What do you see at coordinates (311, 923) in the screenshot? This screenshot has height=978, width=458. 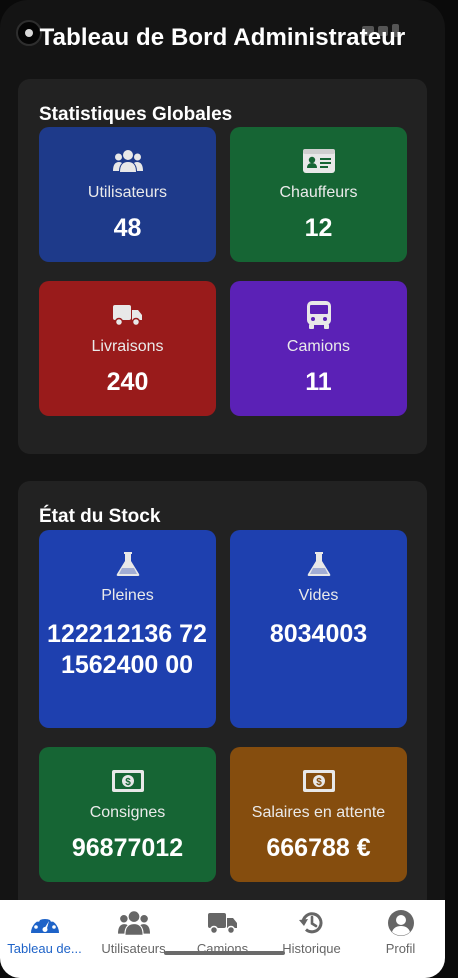 I see `history-icon` at bounding box center [311, 923].